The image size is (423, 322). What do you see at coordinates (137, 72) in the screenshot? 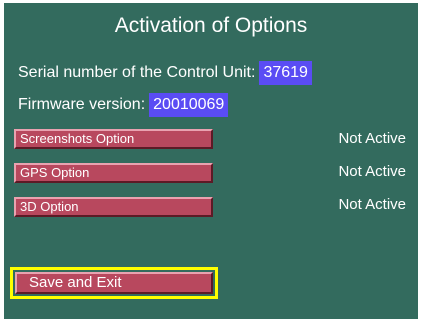
I see `serial-number-label: Serial number of the Control Unit:` at bounding box center [137, 72].